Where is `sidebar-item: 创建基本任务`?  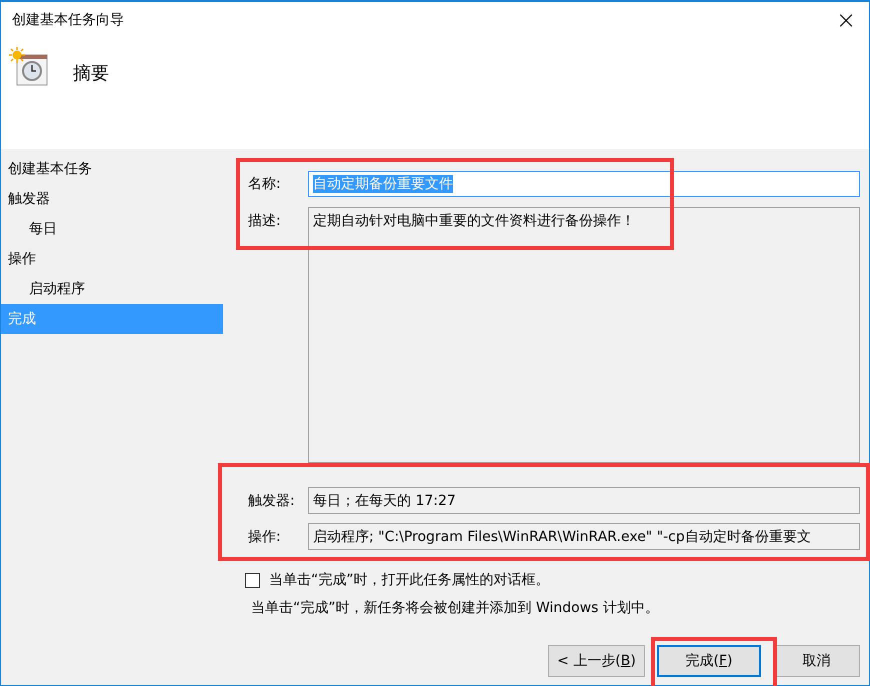 sidebar-item: 创建基本任务 is located at coordinates (112, 169).